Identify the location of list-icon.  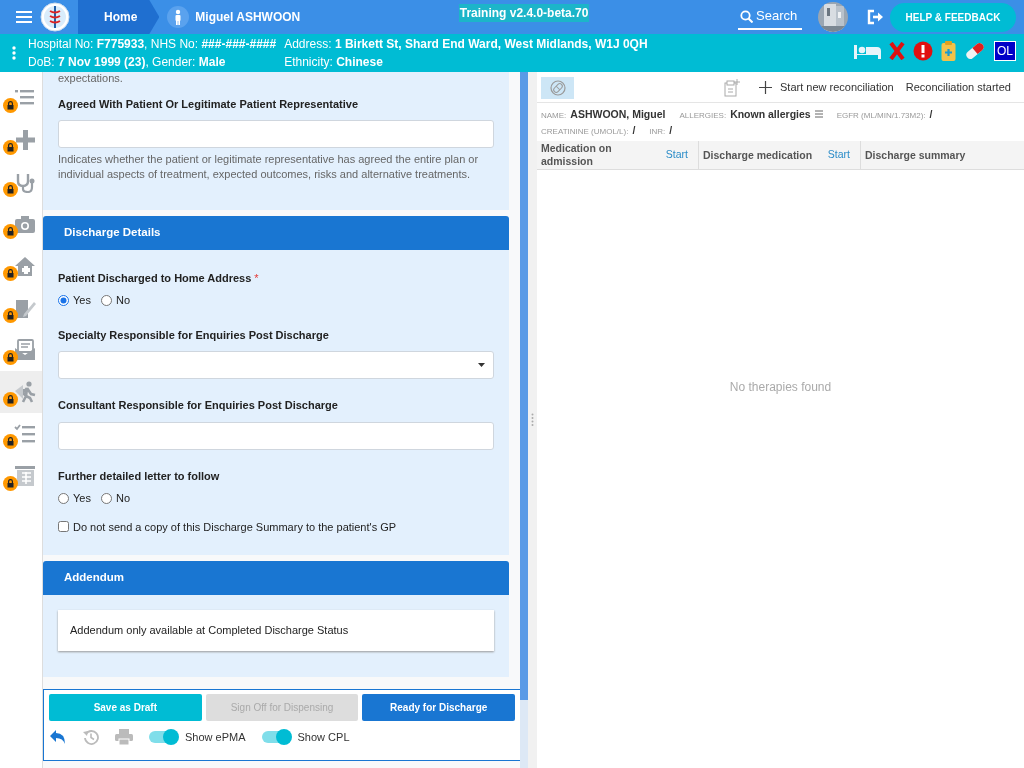
(818, 114).